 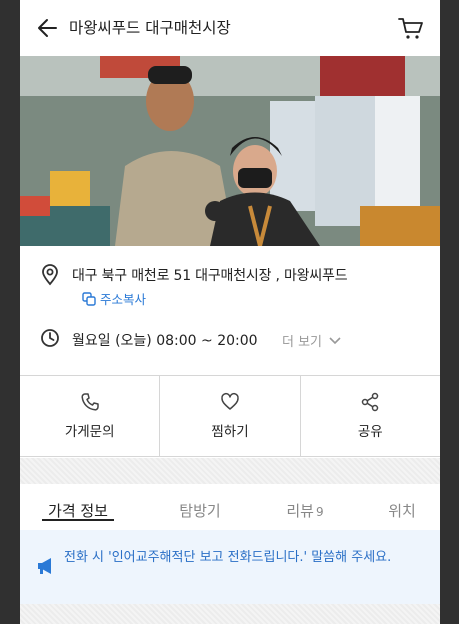 I want to click on clock-icon, so click(x=50, y=338).